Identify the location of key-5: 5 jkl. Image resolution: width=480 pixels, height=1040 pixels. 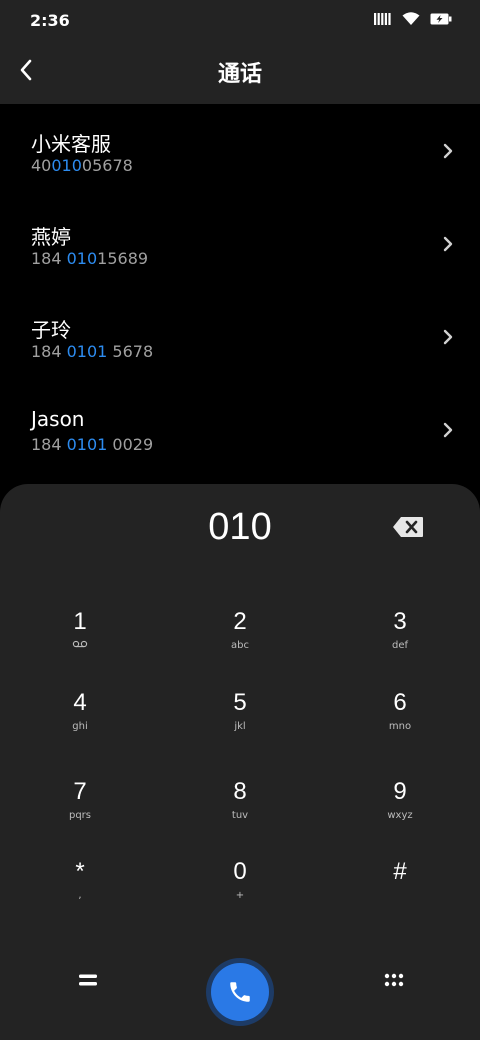
(240, 724).